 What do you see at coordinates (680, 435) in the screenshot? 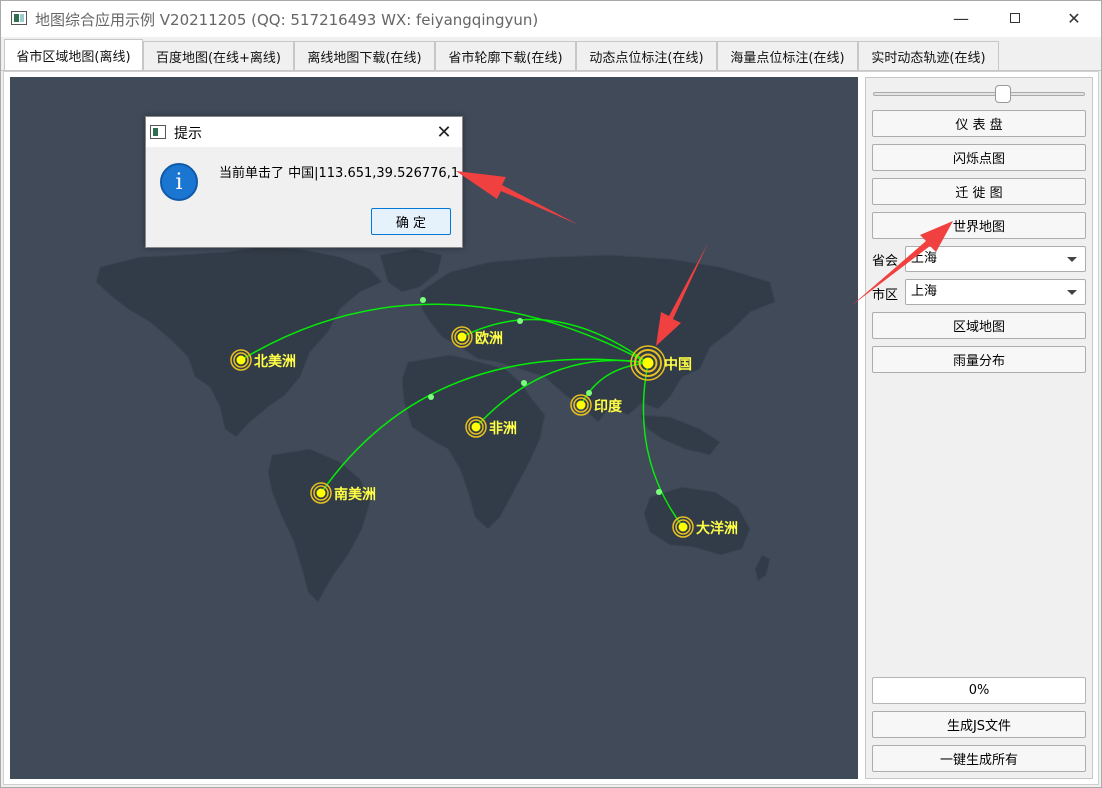
I see `land-southeast-asia` at bounding box center [680, 435].